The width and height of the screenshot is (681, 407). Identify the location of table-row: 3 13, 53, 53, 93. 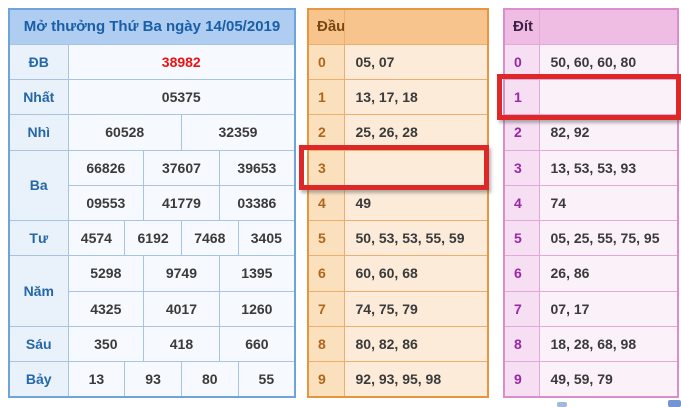
(591, 167).